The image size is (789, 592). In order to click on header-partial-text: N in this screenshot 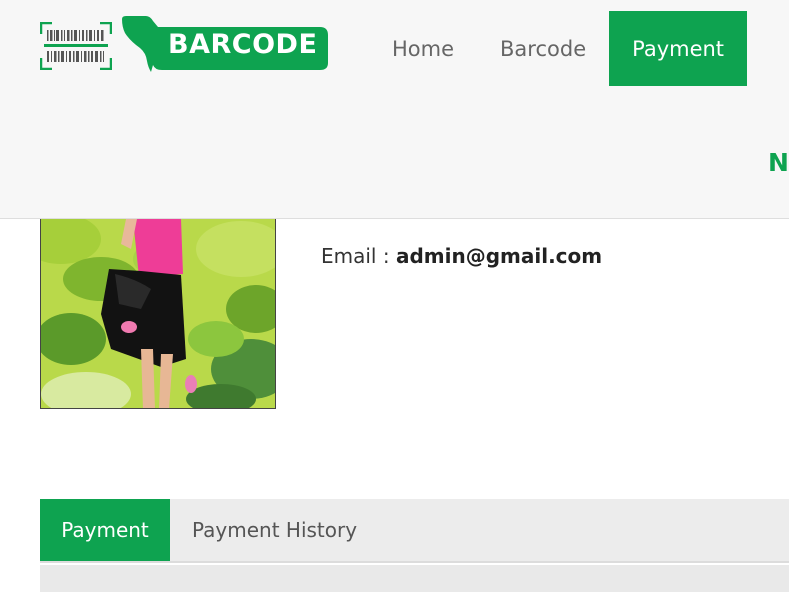, I will do `click(778, 162)`.